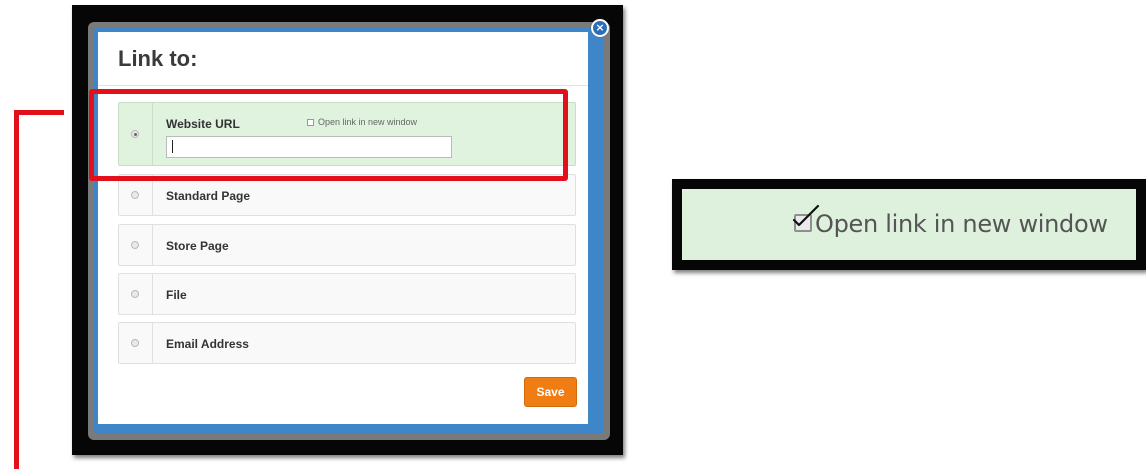 This screenshot has height=469, width=1146. I want to click on option-label-file: File, so click(176, 295).